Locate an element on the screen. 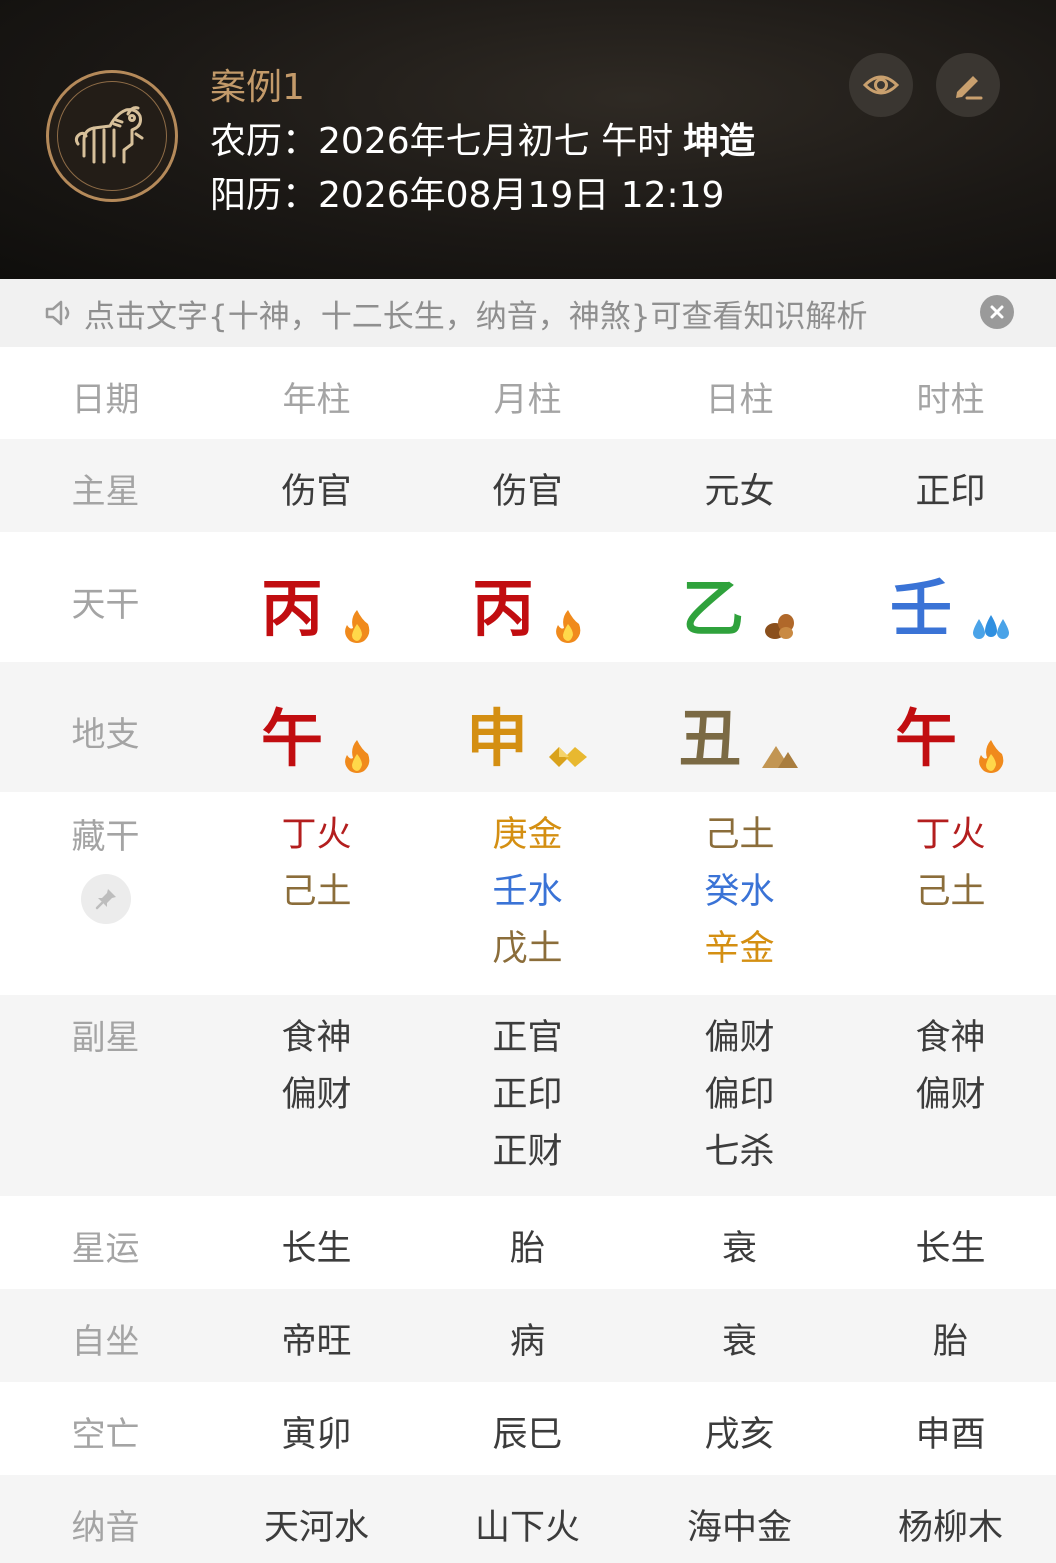  self-sit-value: 胎 is located at coordinates (950, 1338).